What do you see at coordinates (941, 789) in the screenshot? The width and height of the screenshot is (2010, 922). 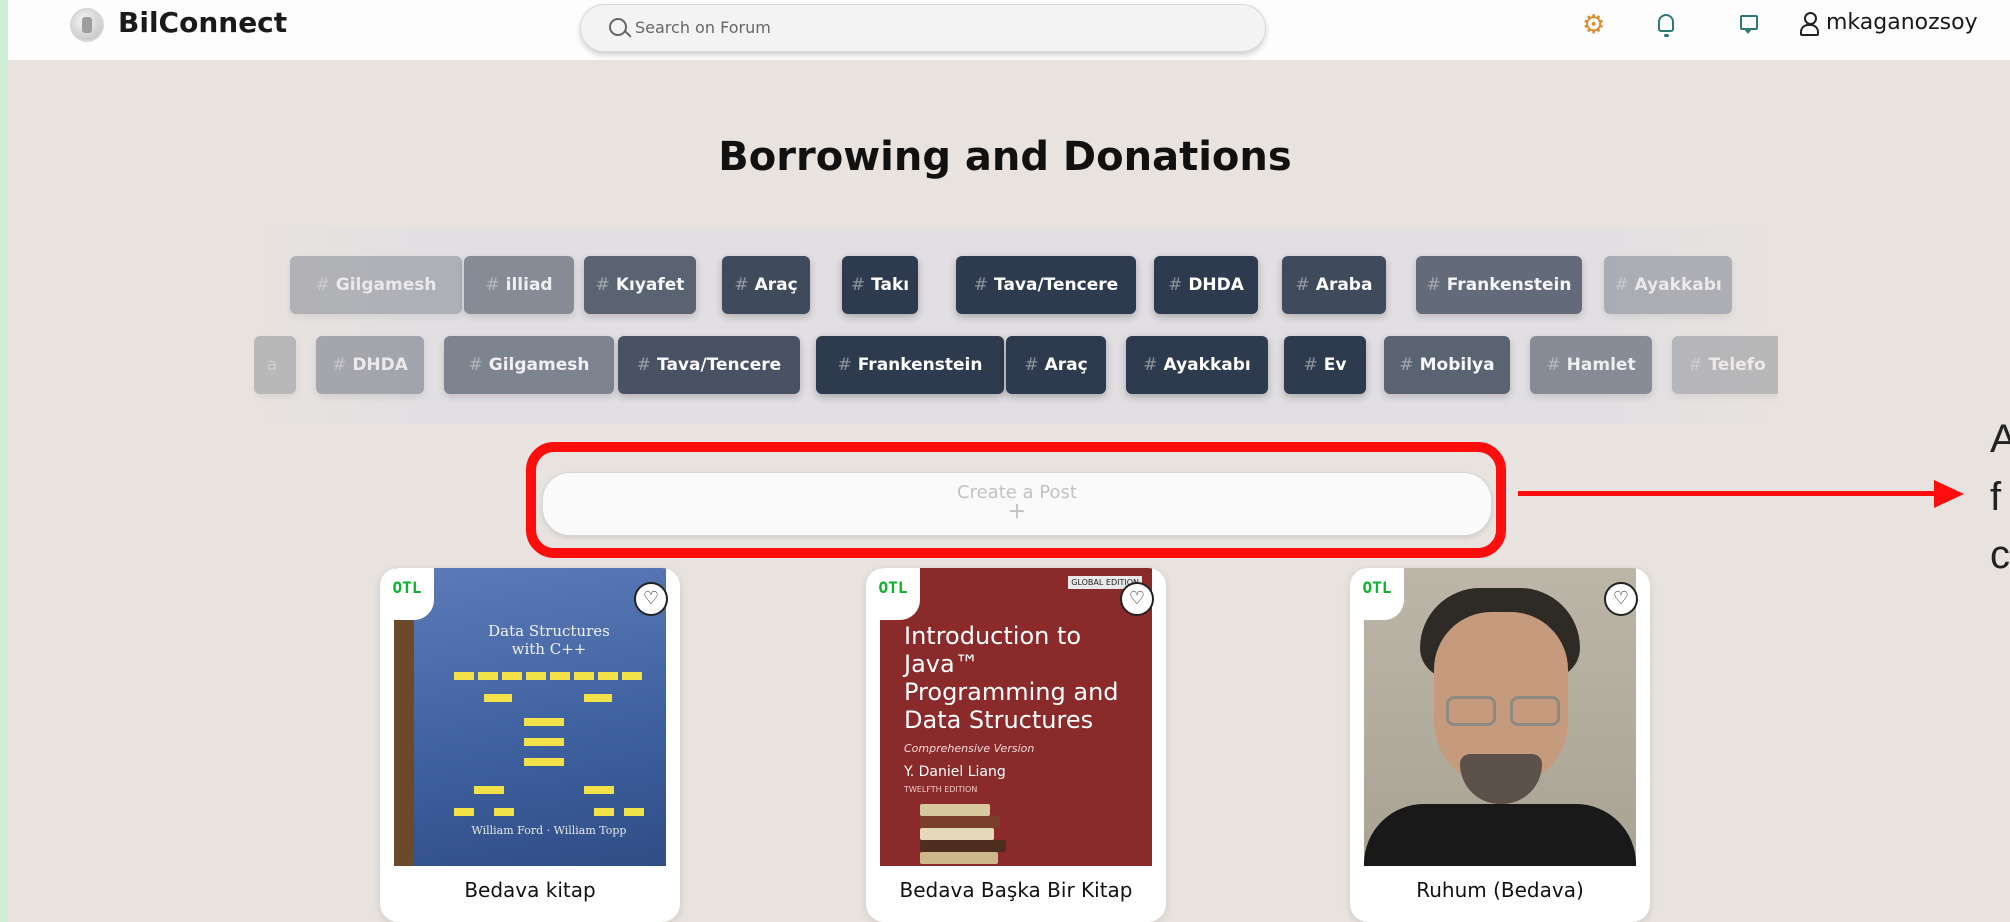 I see `book-edition: TWELFTH EDITION` at bounding box center [941, 789].